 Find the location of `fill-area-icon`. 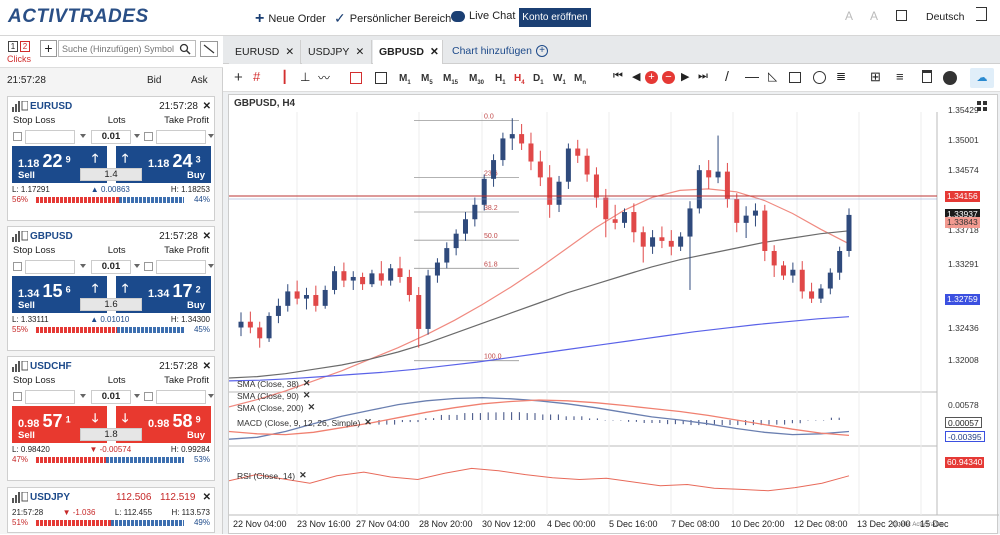

fill-area-icon is located at coordinates (356, 78).